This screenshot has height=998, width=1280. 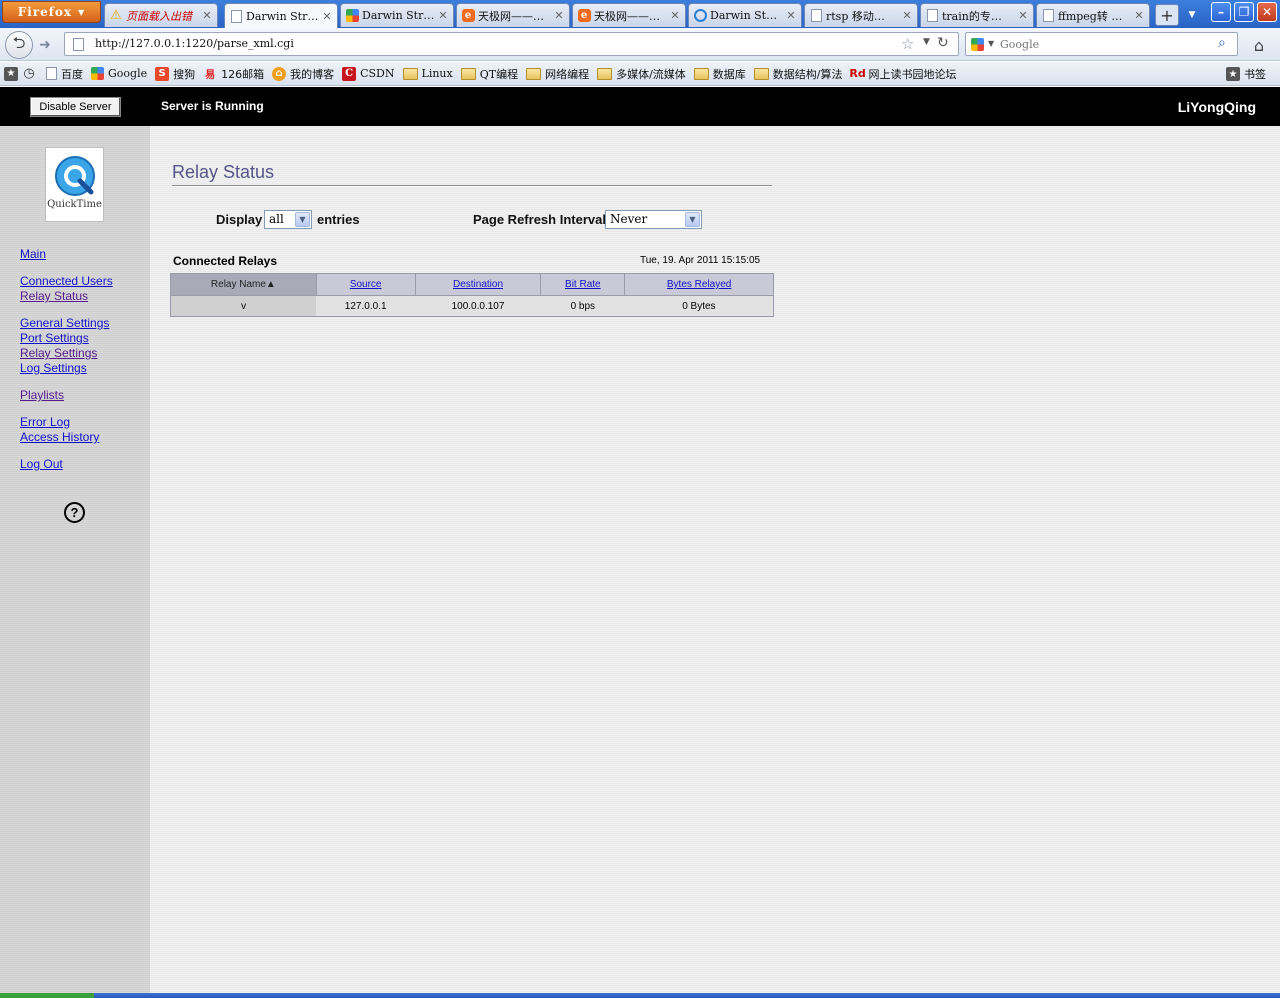 I want to click on bookmark-item: 易 126邮箱, so click(x=233, y=74).